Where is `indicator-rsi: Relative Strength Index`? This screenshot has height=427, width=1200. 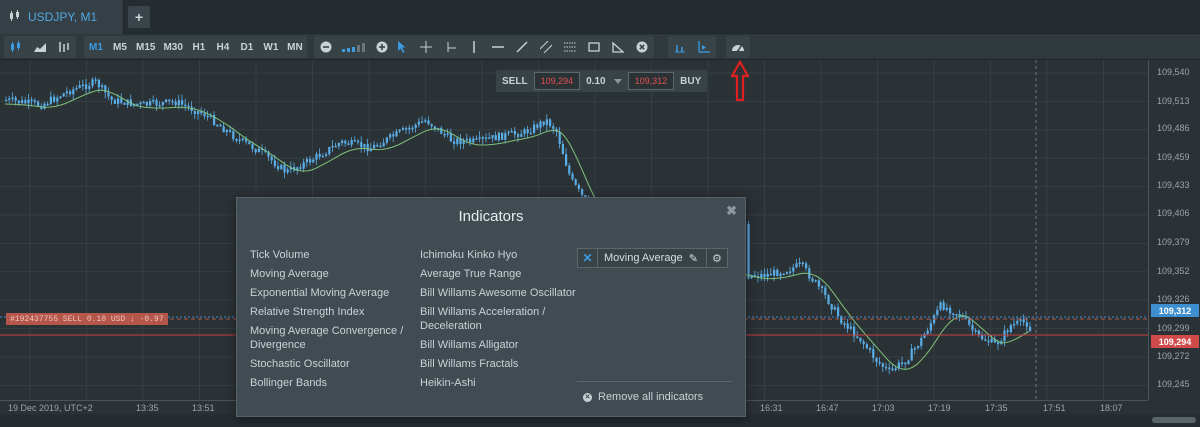 indicator-rsi: Relative Strength Index is located at coordinates (330, 312).